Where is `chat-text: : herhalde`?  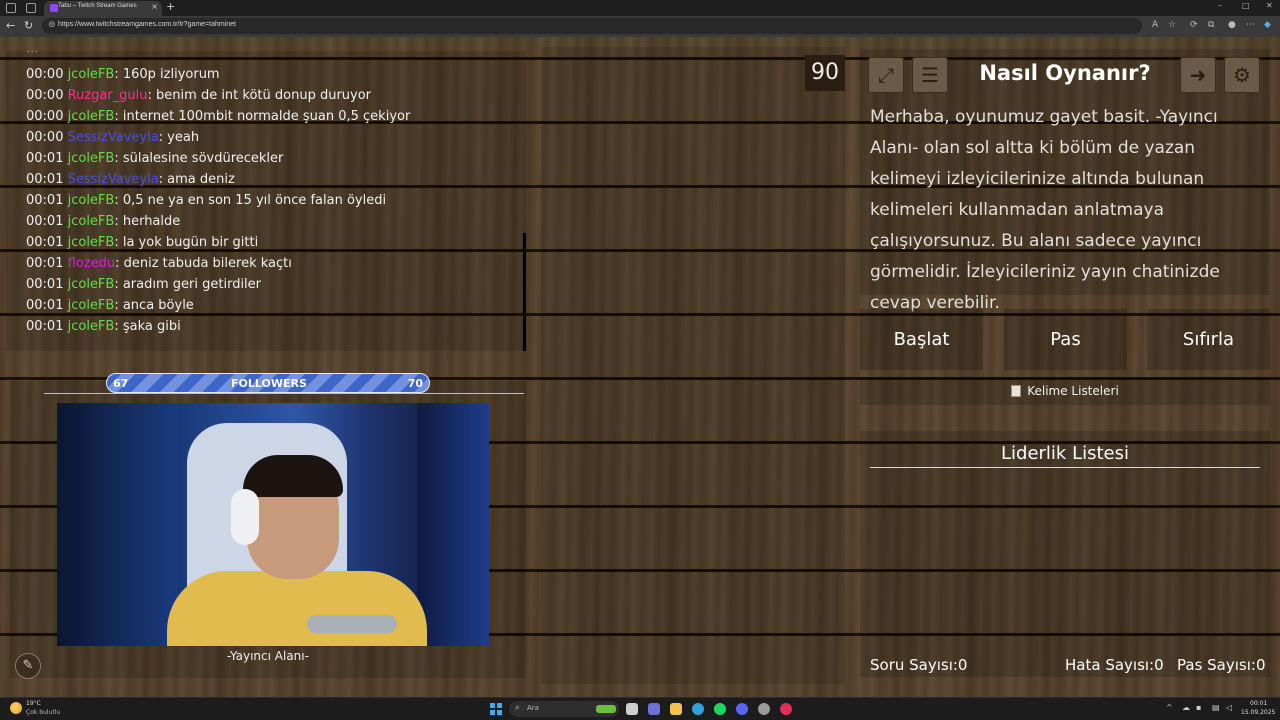
chat-text: : herhalde is located at coordinates (147, 221).